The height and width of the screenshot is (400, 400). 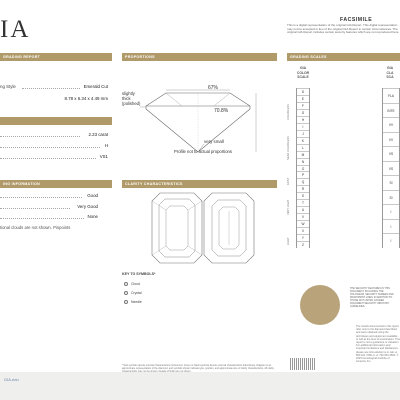 What do you see at coordinates (221, 111) in the screenshot?
I see `depth-percentage: 70.8%` at bounding box center [221, 111].